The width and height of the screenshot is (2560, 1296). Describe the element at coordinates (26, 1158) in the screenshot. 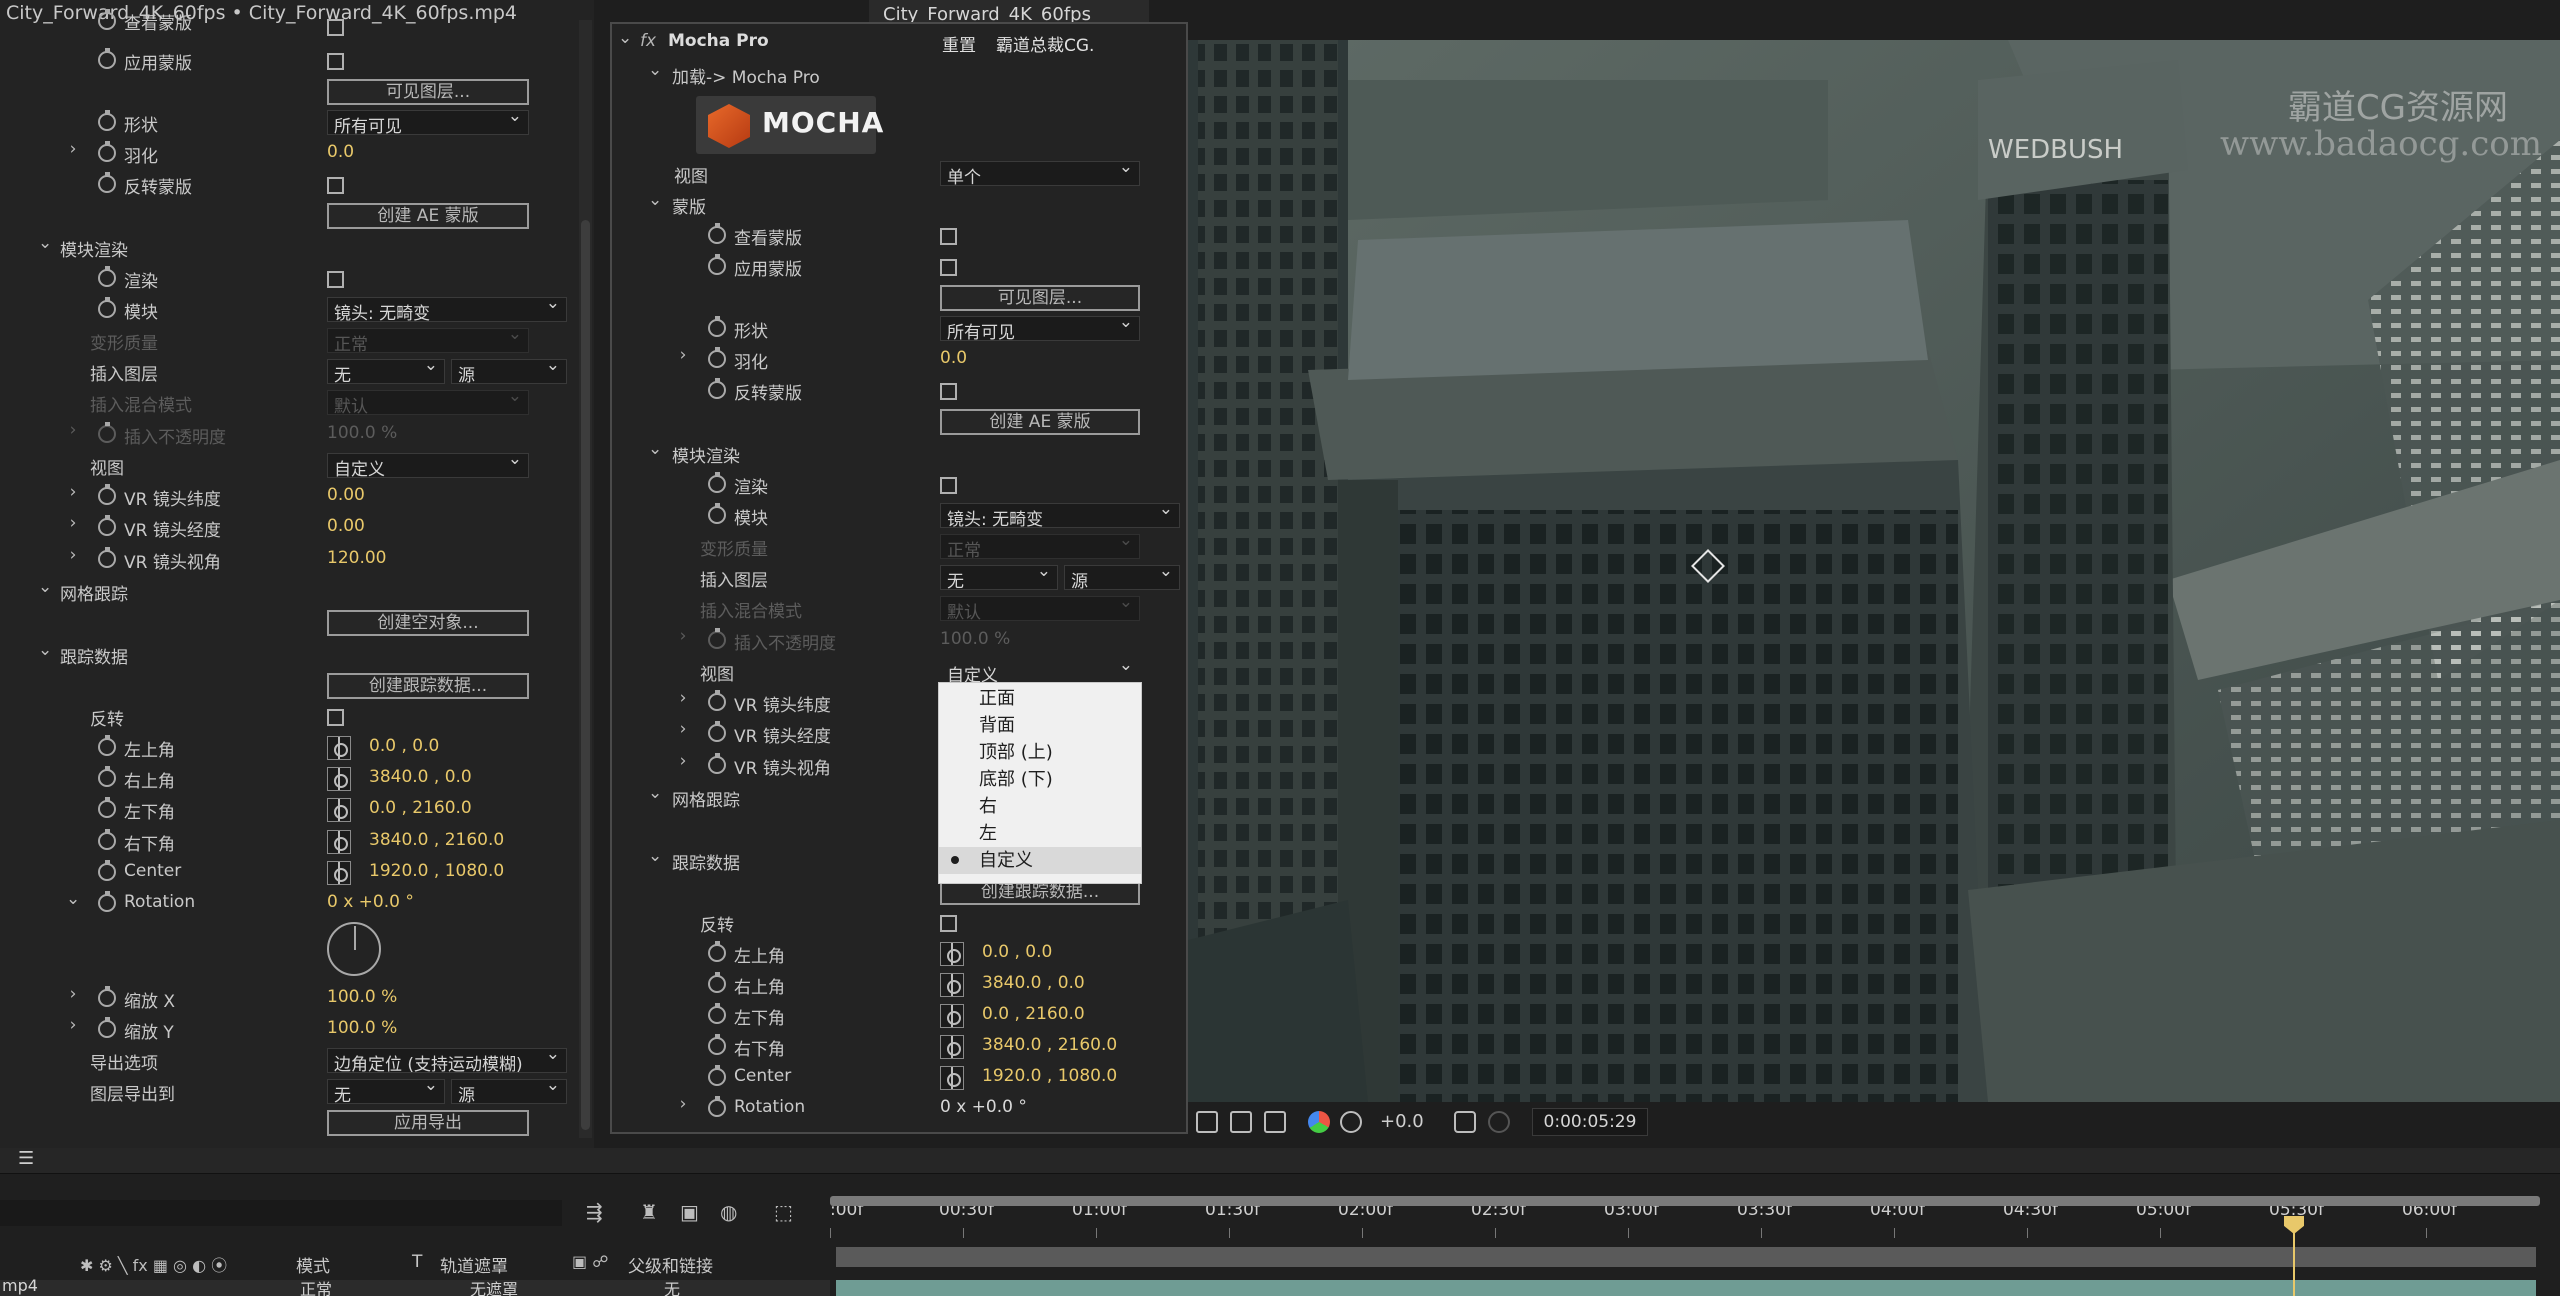

I see `panel-menu-icon: ☰` at that location.